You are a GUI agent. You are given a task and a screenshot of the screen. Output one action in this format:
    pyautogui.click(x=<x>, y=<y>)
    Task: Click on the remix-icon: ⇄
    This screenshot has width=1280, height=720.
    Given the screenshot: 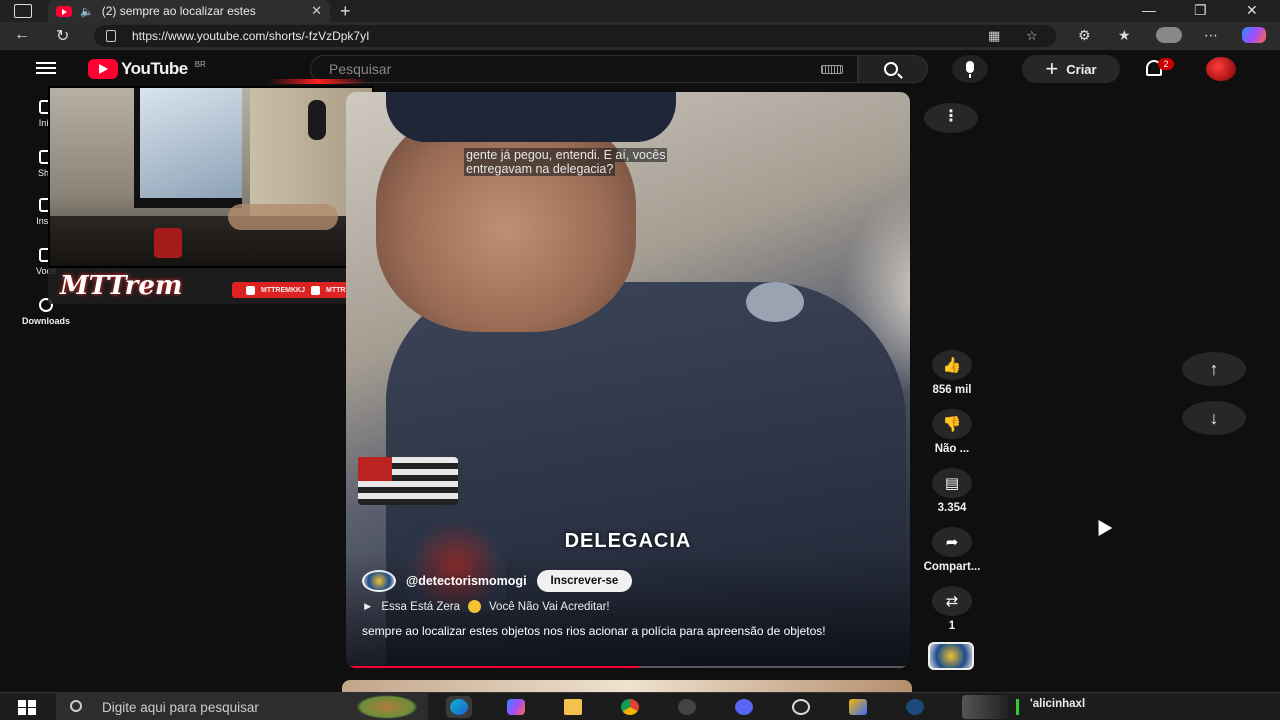 What is the action you would take?
    pyautogui.click(x=952, y=601)
    